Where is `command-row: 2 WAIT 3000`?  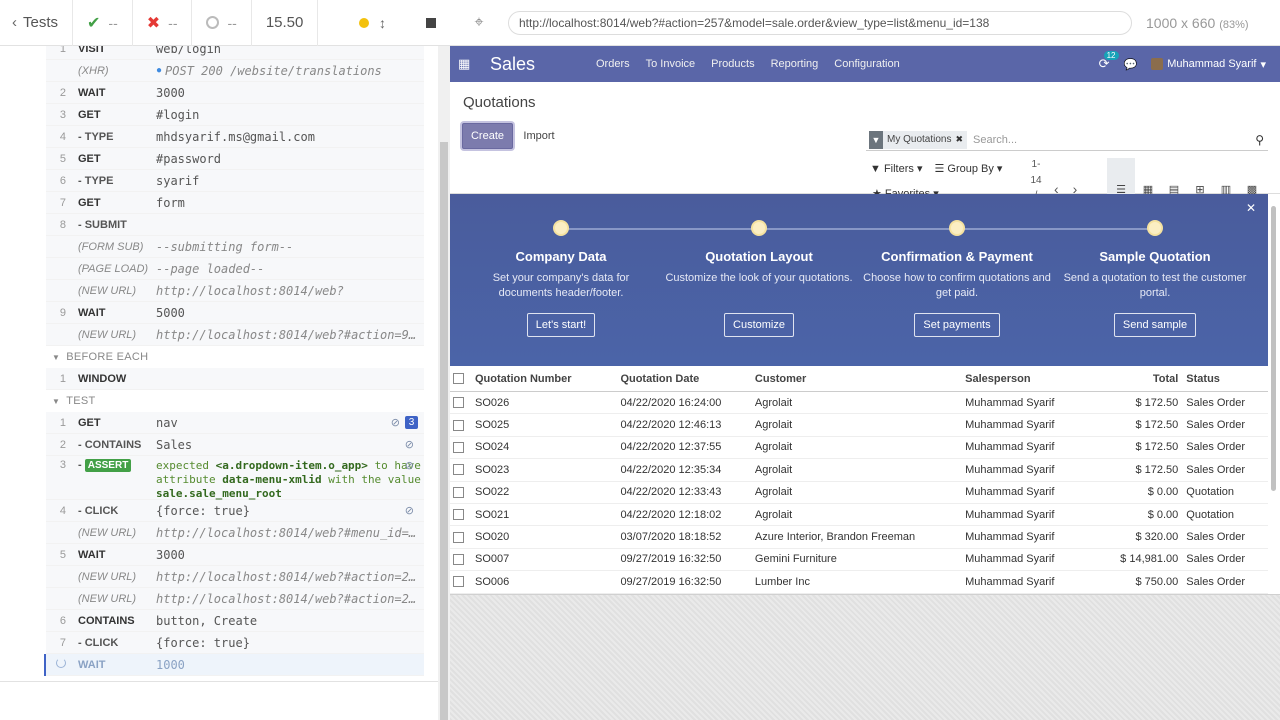
command-row: 2 WAIT 3000 is located at coordinates (235, 93).